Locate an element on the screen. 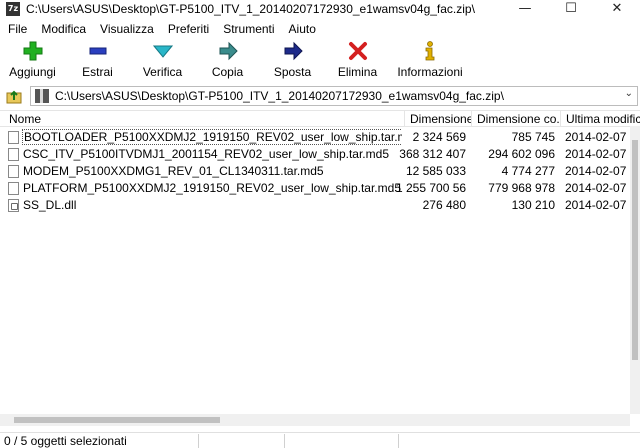 This screenshot has height=448, width=640. delete-x-icon is located at coordinates (358, 51).